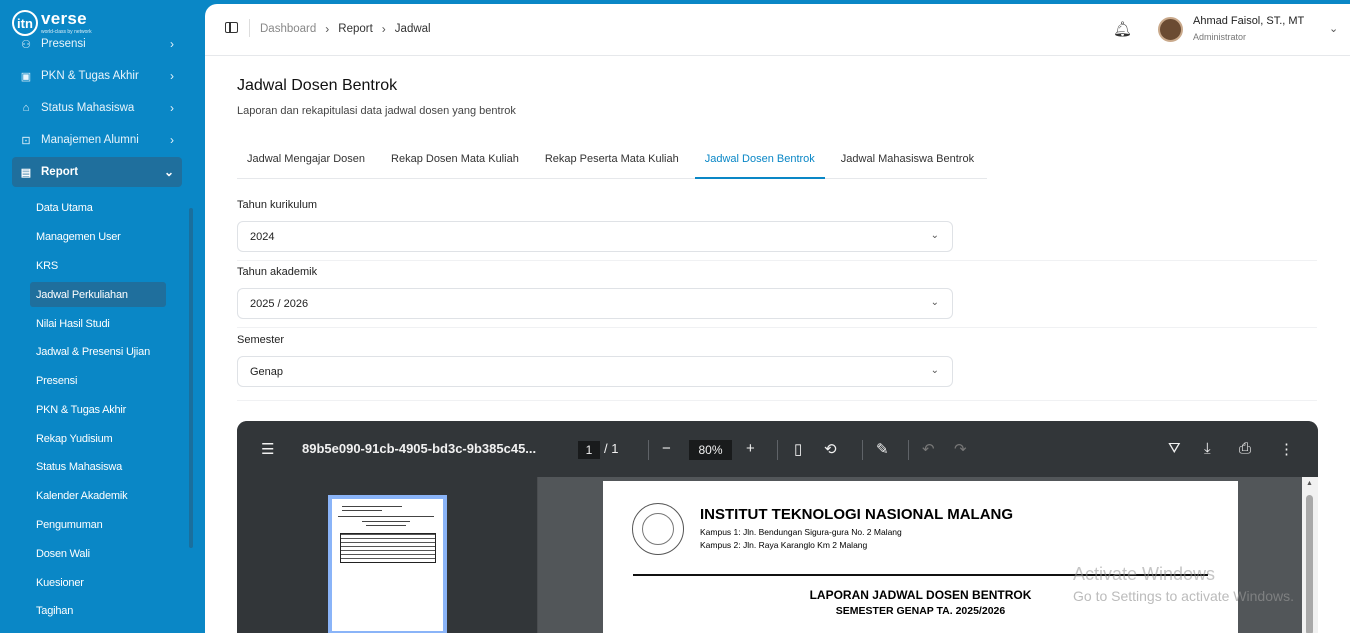 Image resolution: width=1350 pixels, height=633 pixels. Describe the element at coordinates (191, 378) in the screenshot. I see `submenu-scrollbar` at that location.